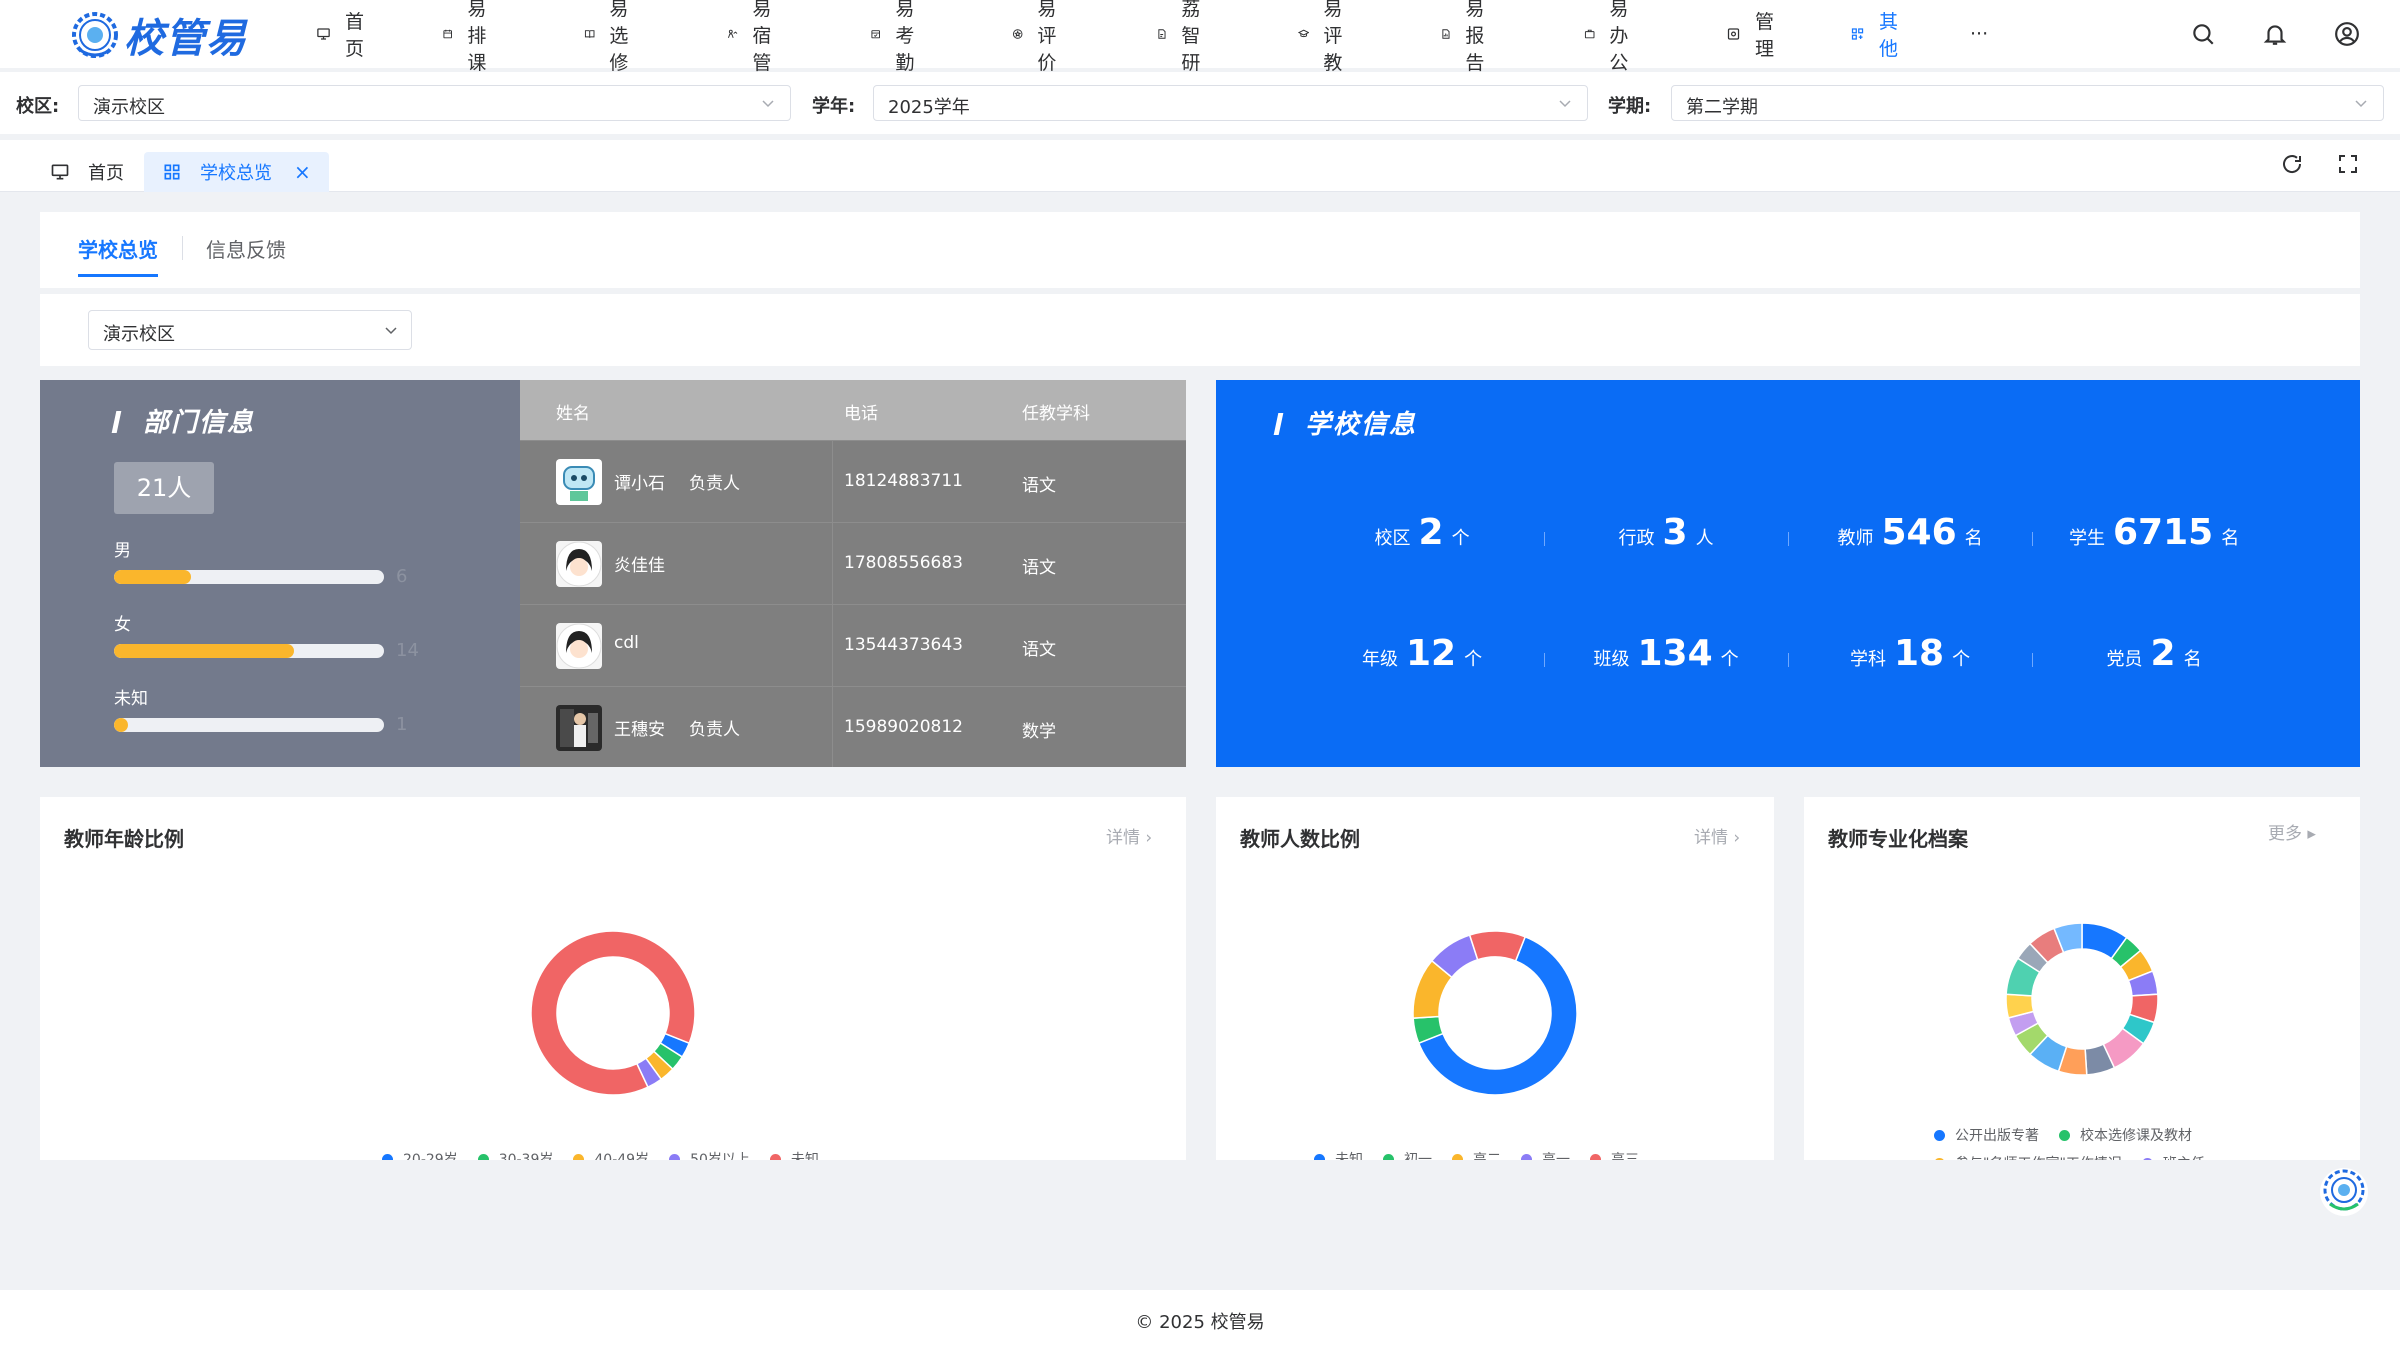  What do you see at coordinates (1183, 37) in the screenshot?
I see `nav-item-doc-edit: 荔智研` at bounding box center [1183, 37].